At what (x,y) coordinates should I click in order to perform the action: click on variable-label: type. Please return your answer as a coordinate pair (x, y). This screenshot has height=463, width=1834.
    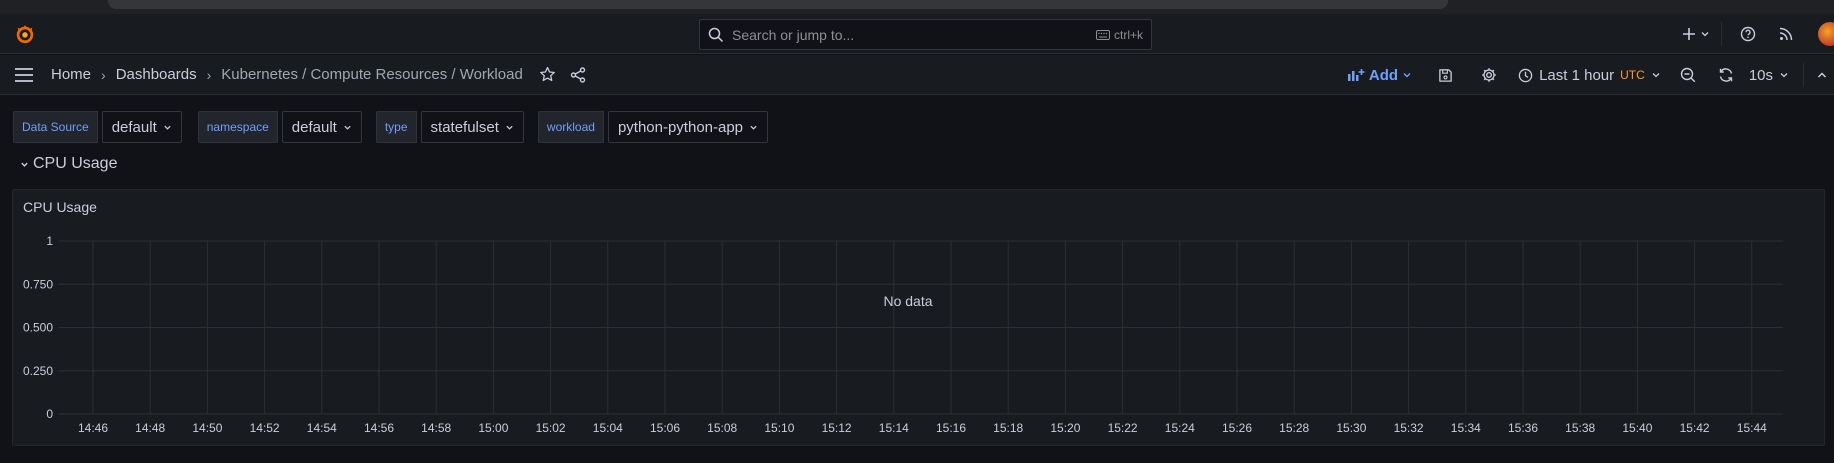
    Looking at the image, I should click on (396, 127).